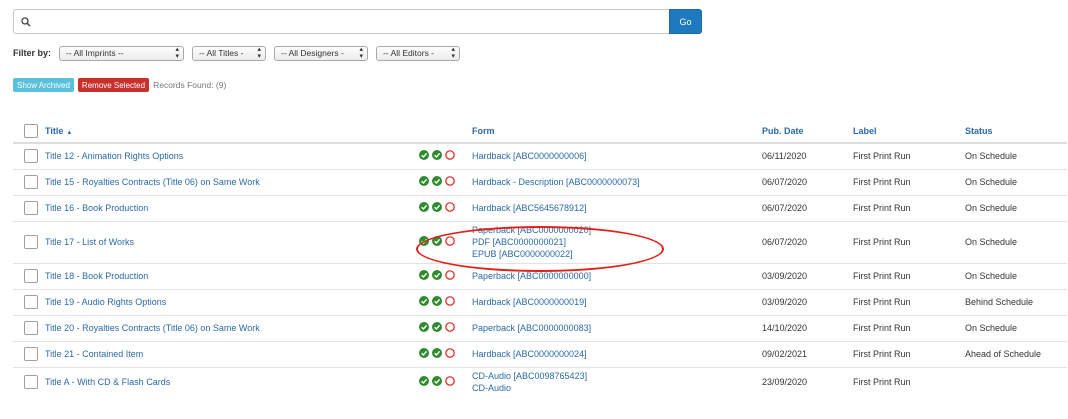  I want to click on title-cell: Title 19 - Audio Rights Options, so click(232, 301).